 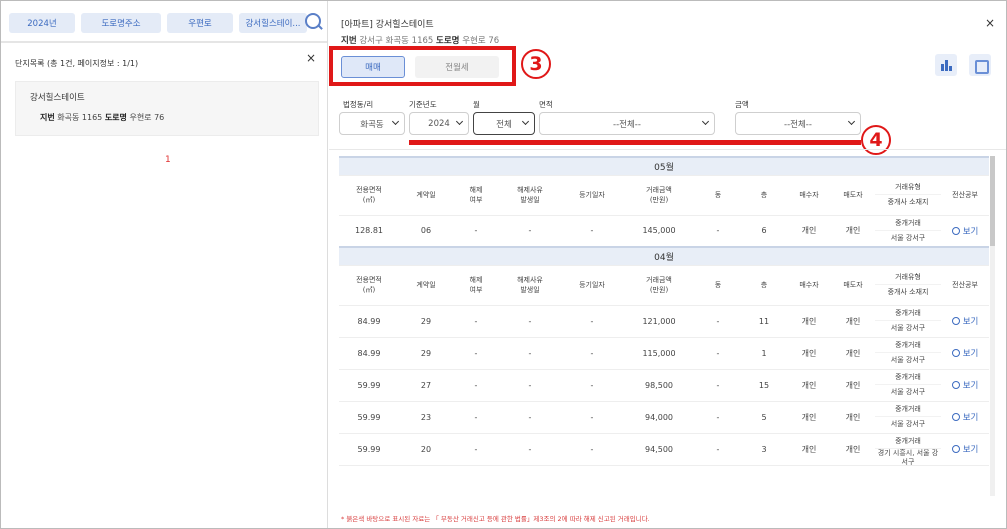 What do you see at coordinates (659, 385) in the screenshot?
I see `table-cell: 98,500` at bounding box center [659, 385].